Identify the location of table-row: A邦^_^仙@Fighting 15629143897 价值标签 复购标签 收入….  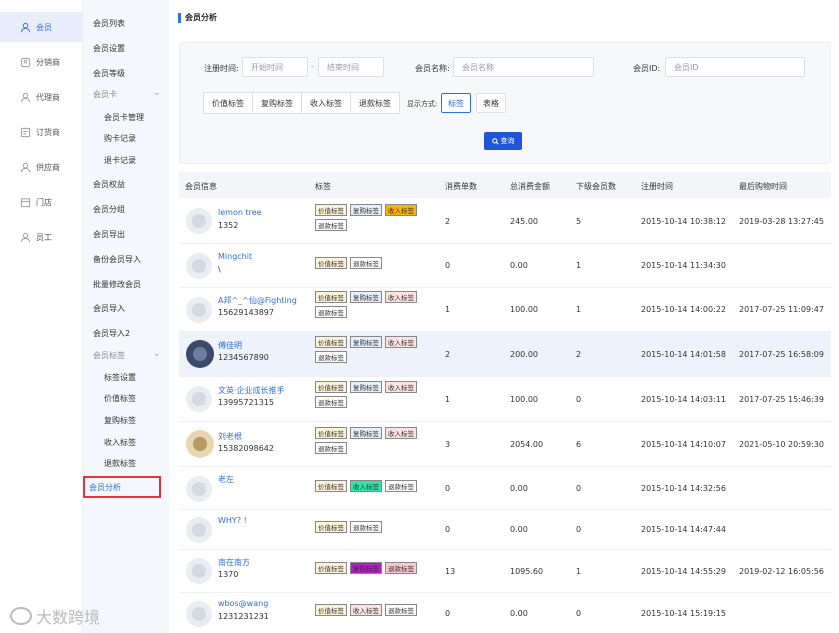
(505, 310).